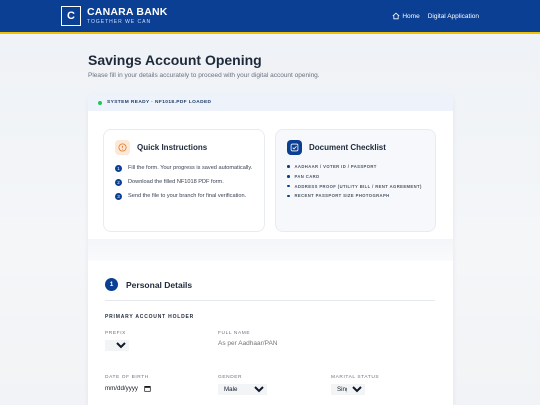  What do you see at coordinates (118, 196) in the screenshot?
I see `step-number: 3` at bounding box center [118, 196].